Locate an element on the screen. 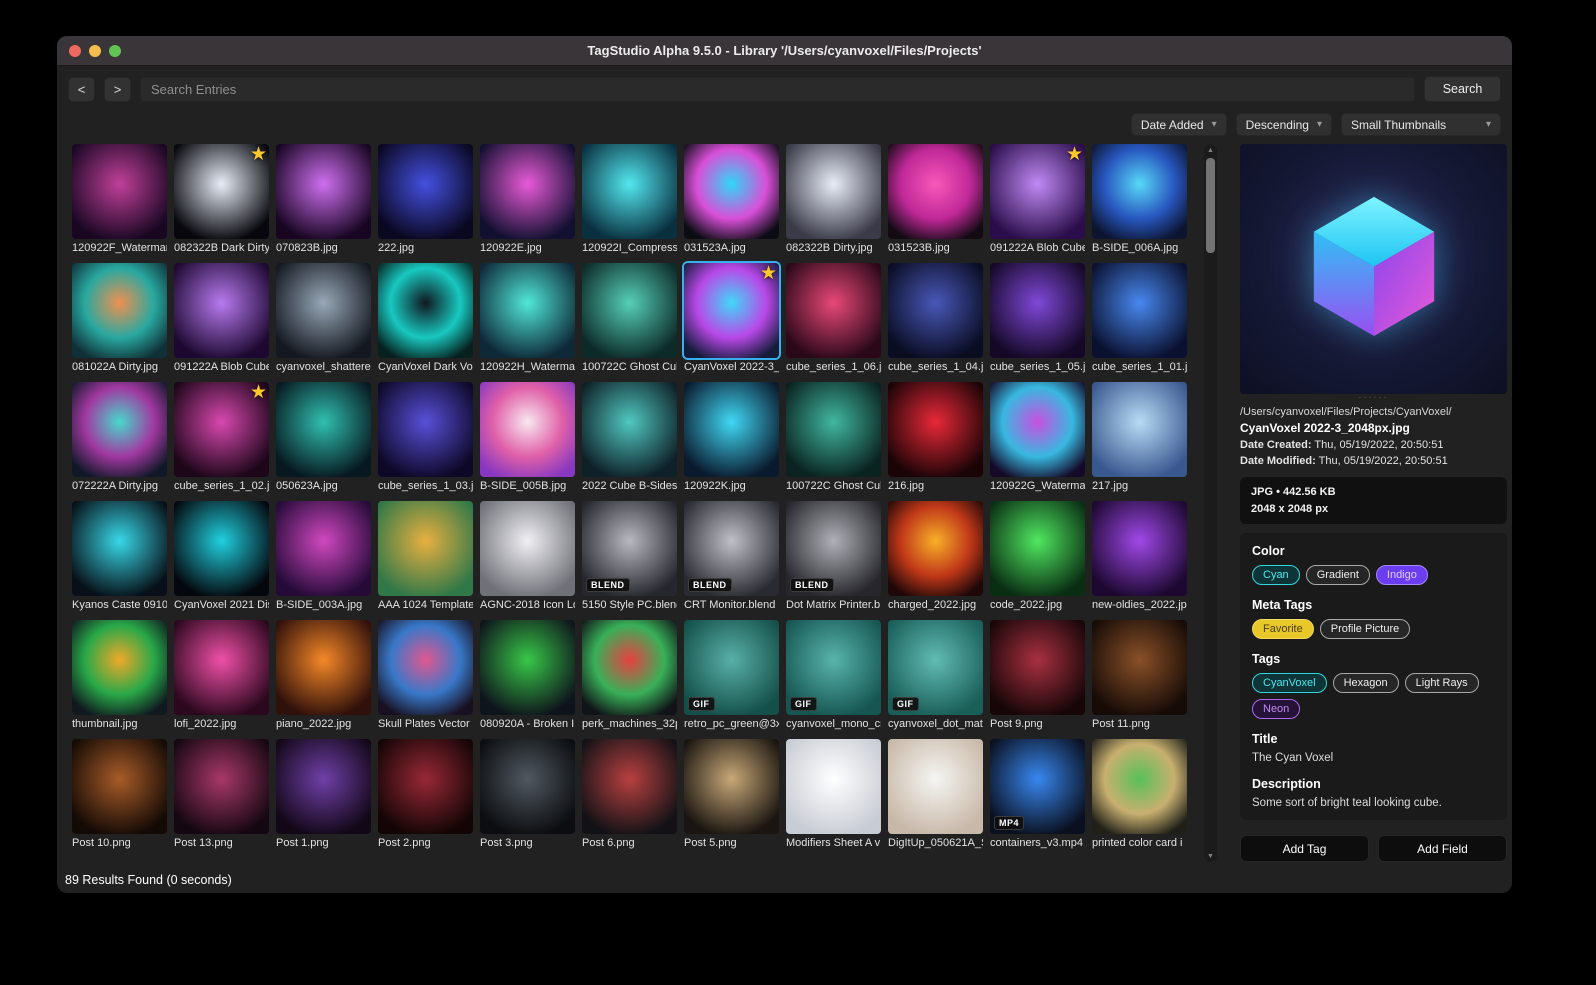 This screenshot has width=1596, height=985. grid-item: ★ 091222A Blob Cube is located at coordinates (1037, 199).